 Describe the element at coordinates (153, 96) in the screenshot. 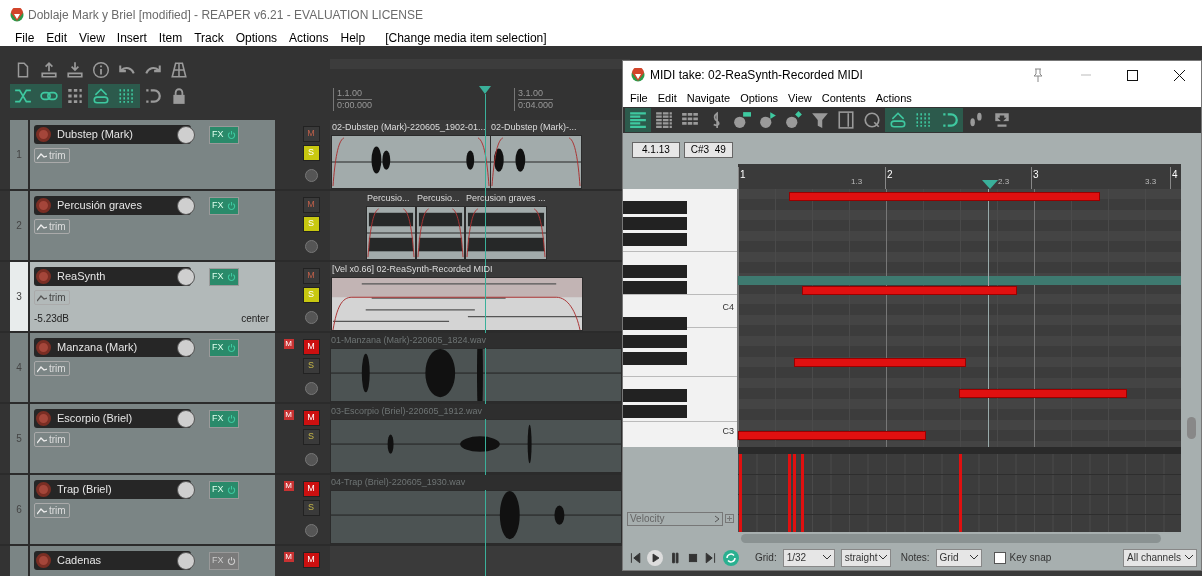

I see `loop-icon` at that location.